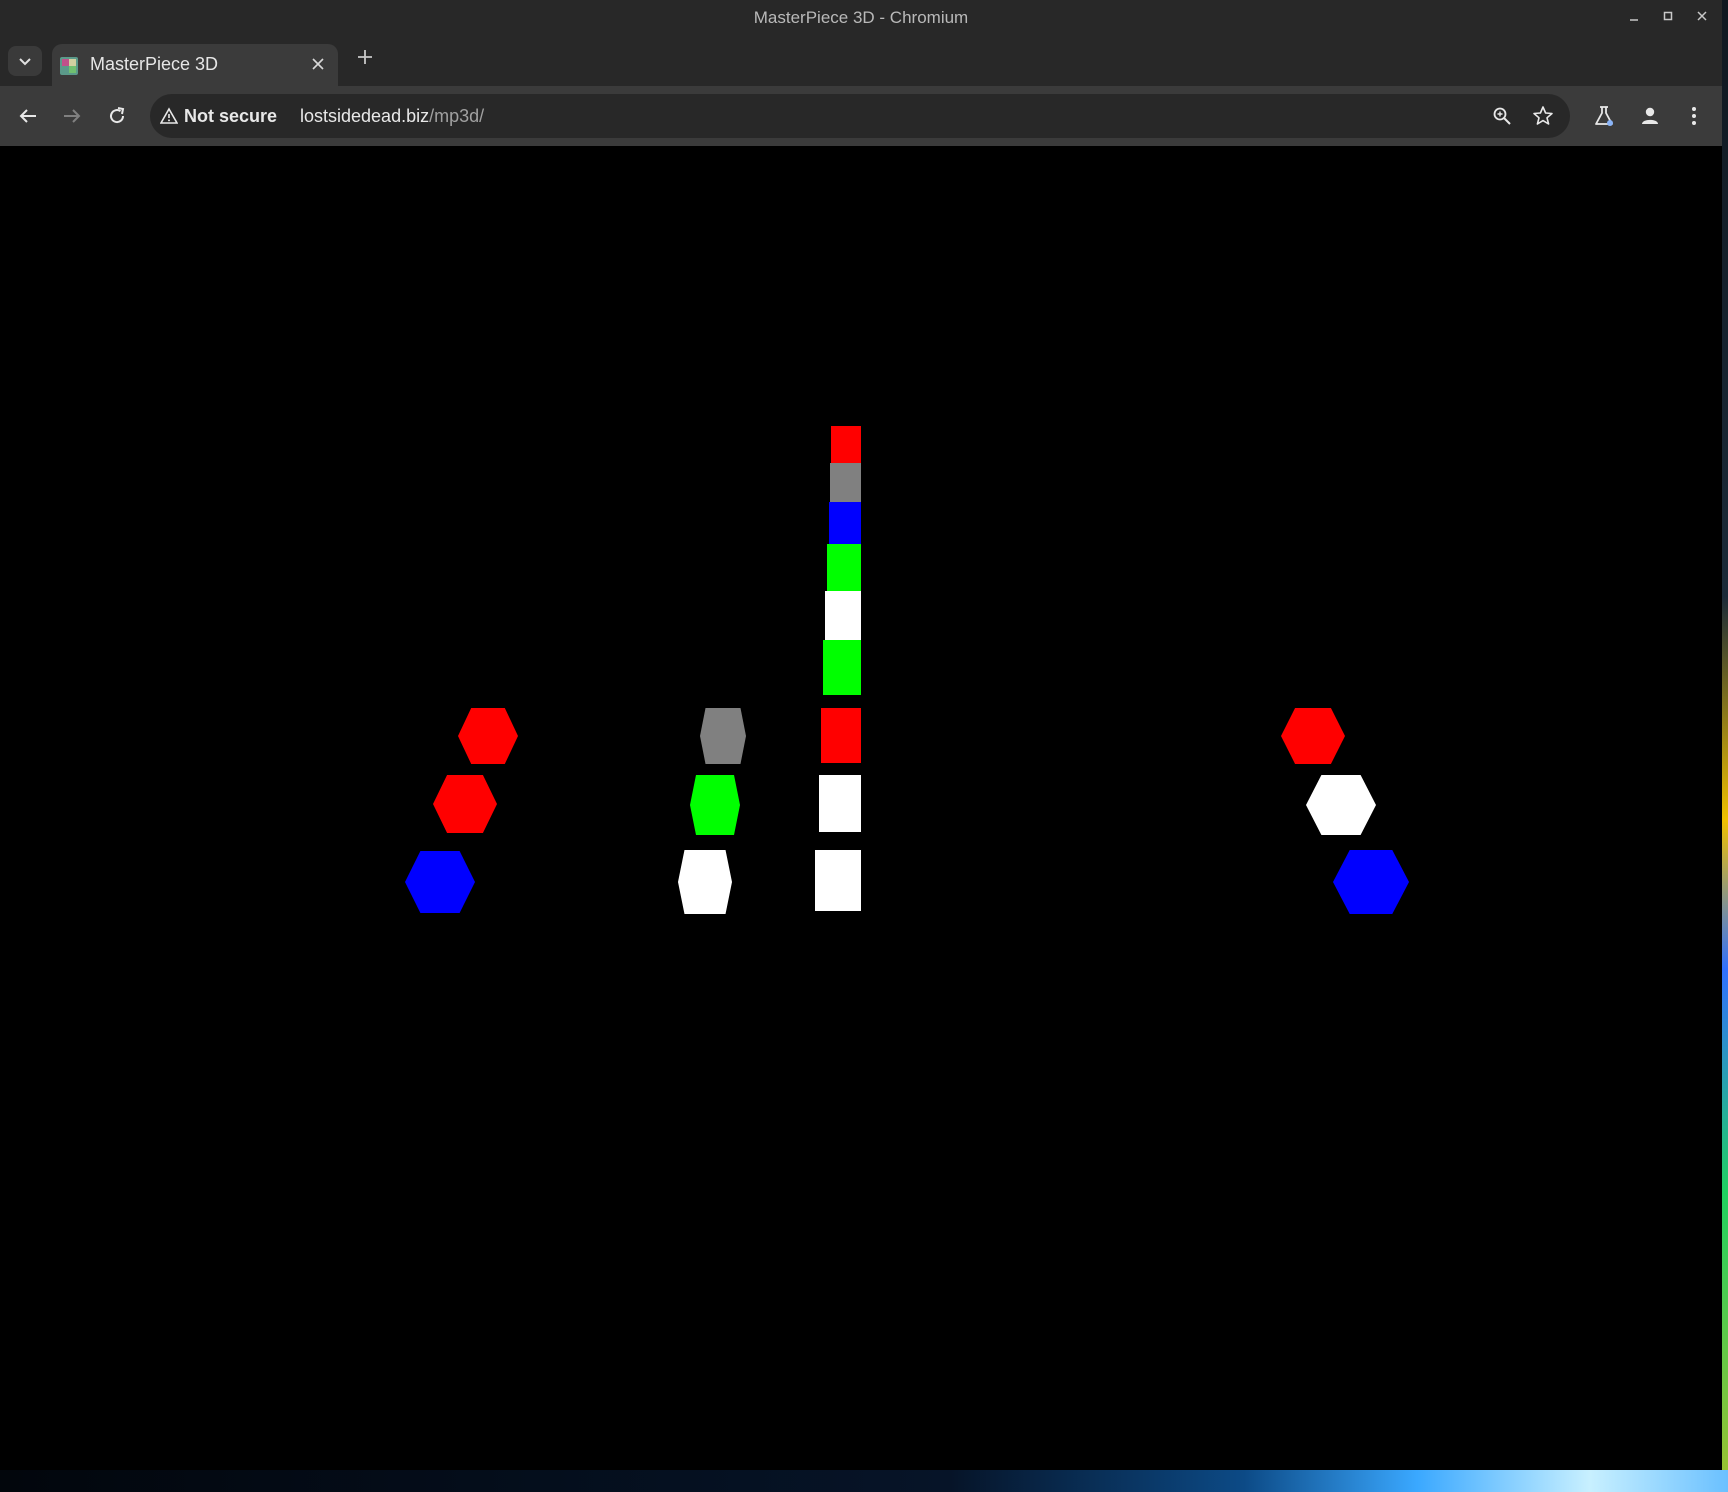  What do you see at coordinates (1725, 746) in the screenshot?
I see `desktop-wallpaper-edge` at bounding box center [1725, 746].